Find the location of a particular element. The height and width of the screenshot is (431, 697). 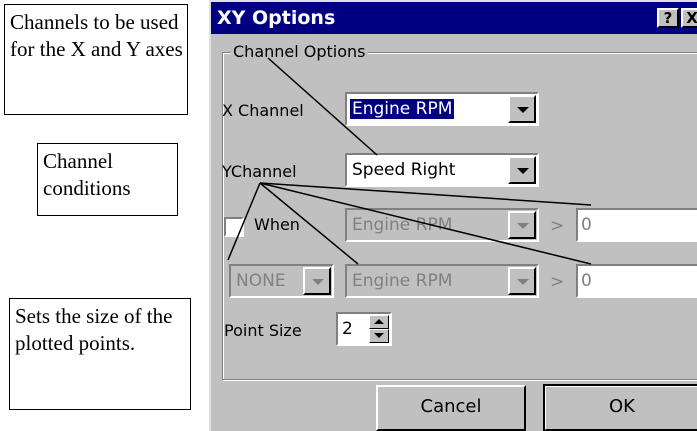

point-size-down-button is located at coordinates (379, 336).